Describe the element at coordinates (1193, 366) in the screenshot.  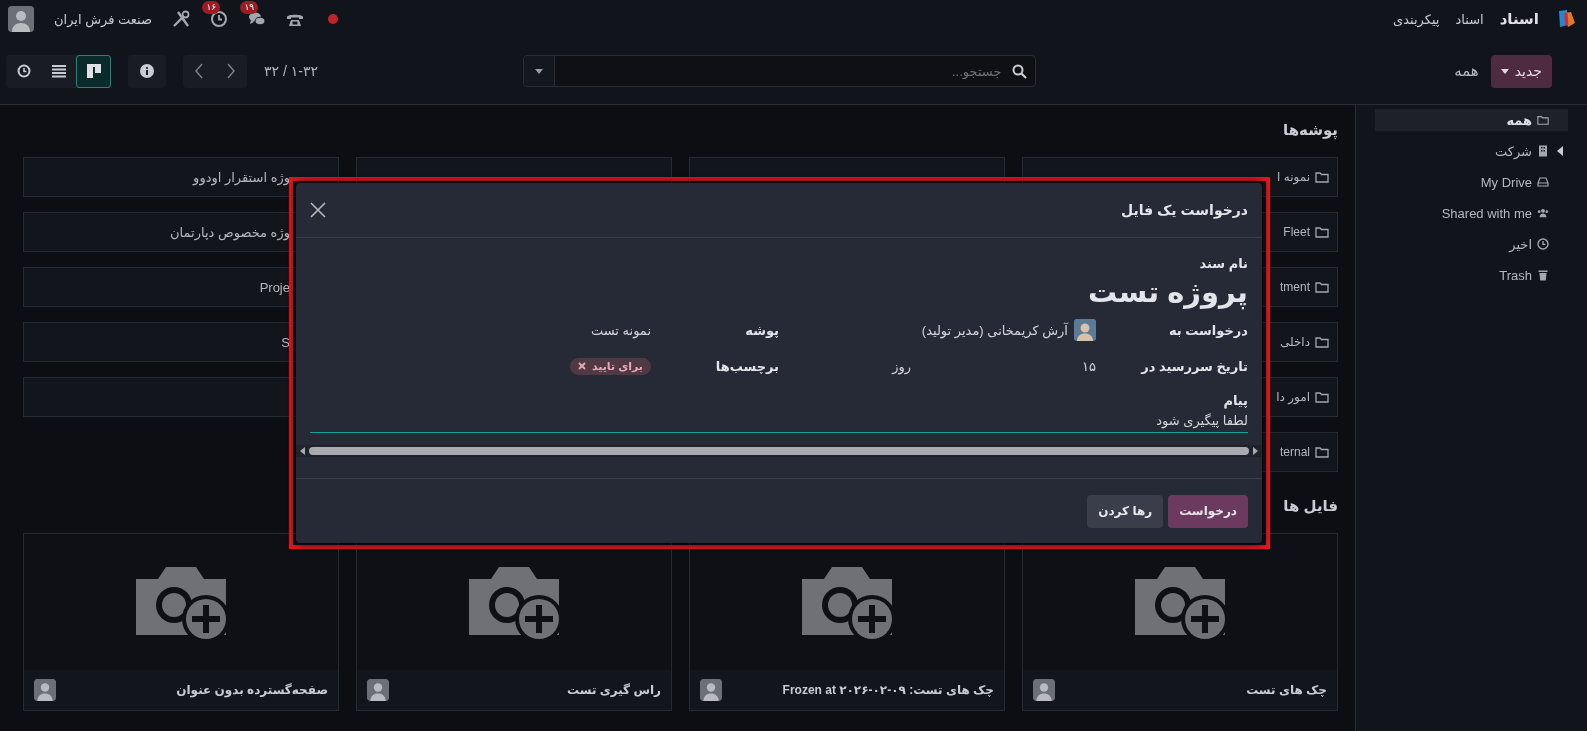
I see `field-label: تاریخ سررسید در` at that location.